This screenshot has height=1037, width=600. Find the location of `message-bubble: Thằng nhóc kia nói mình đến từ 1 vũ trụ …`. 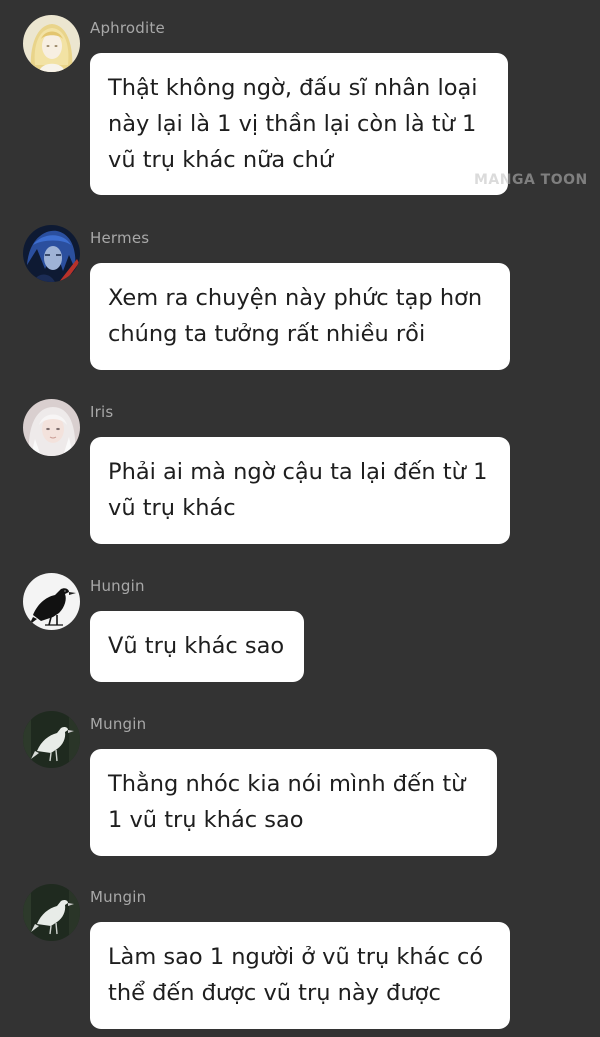

message-bubble: Thằng nhóc kia nói mình đến từ 1 vũ trụ … is located at coordinates (293, 802).